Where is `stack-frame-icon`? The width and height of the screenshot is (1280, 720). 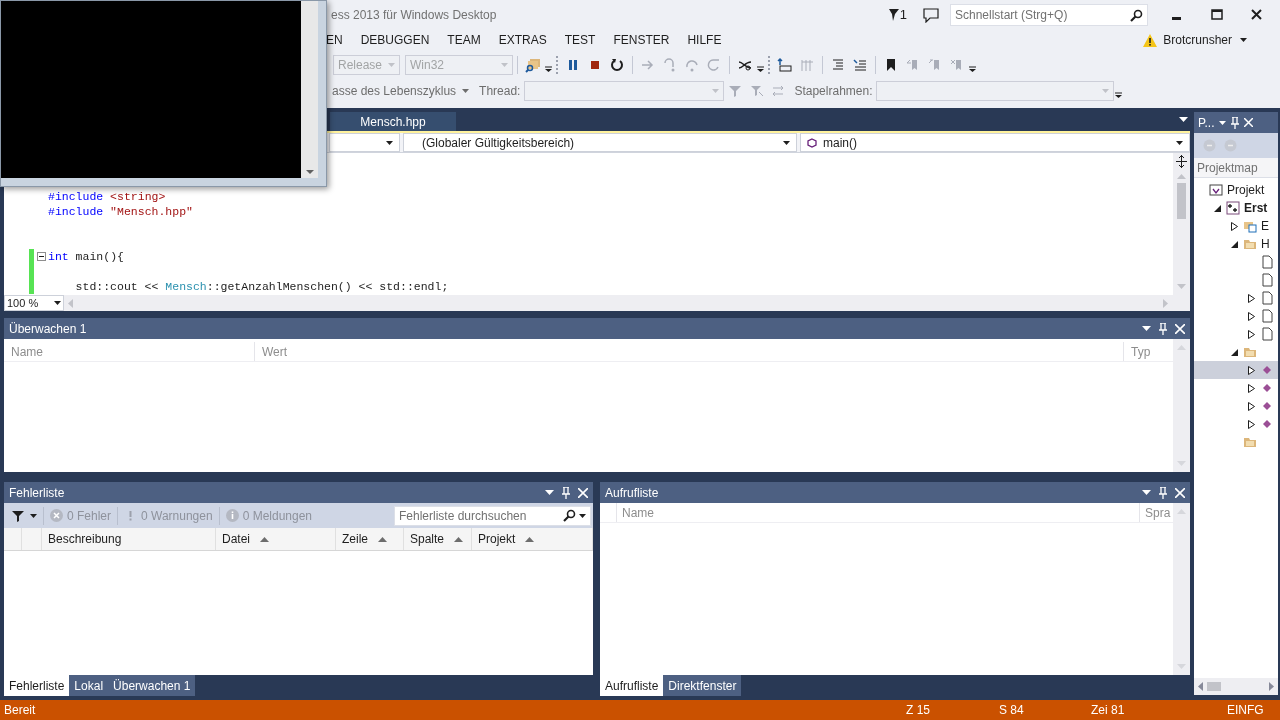 stack-frame-icon is located at coordinates (785, 65).